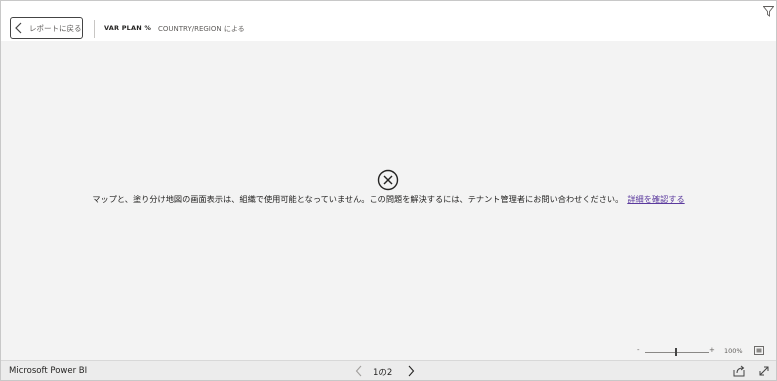 This screenshot has width=777, height=381. What do you see at coordinates (739, 371) in the screenshot?
I see `share-icon` at bounding box center [739, 371].